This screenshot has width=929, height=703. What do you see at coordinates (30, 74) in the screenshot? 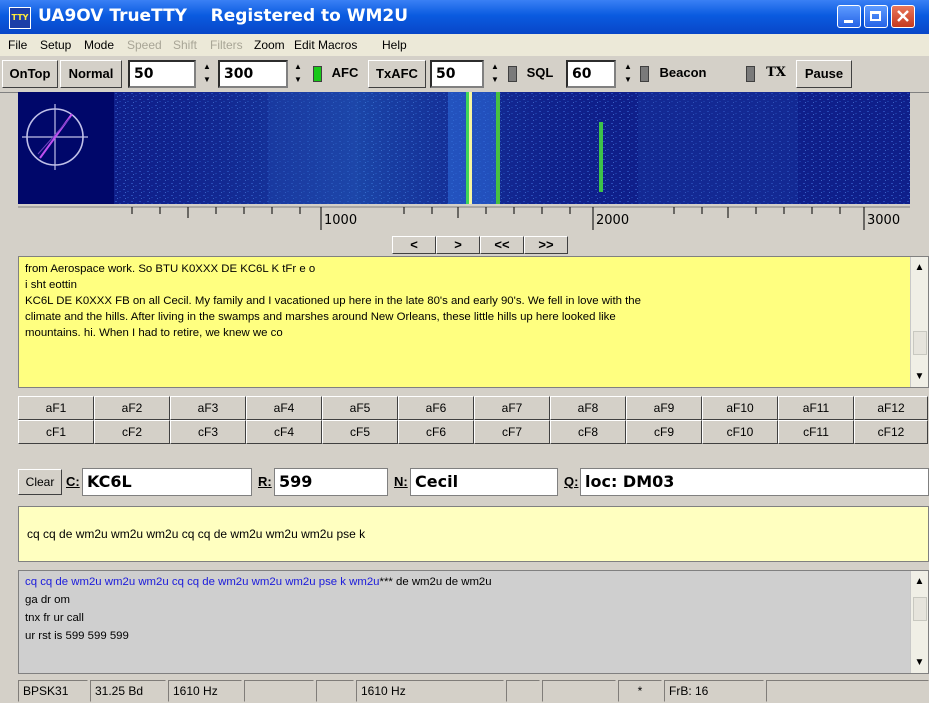
I see `ontop-button: OnTop` at bounding box center [30, 74].